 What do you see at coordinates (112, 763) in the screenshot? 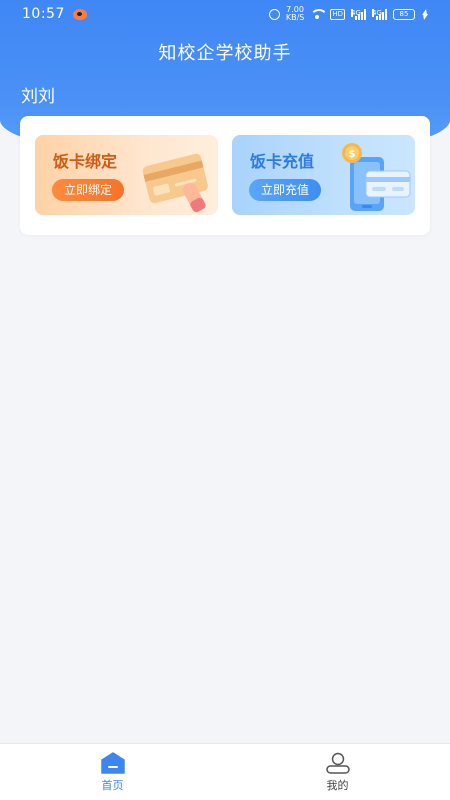
I see `home-icon` at bounding box center [112, 763].